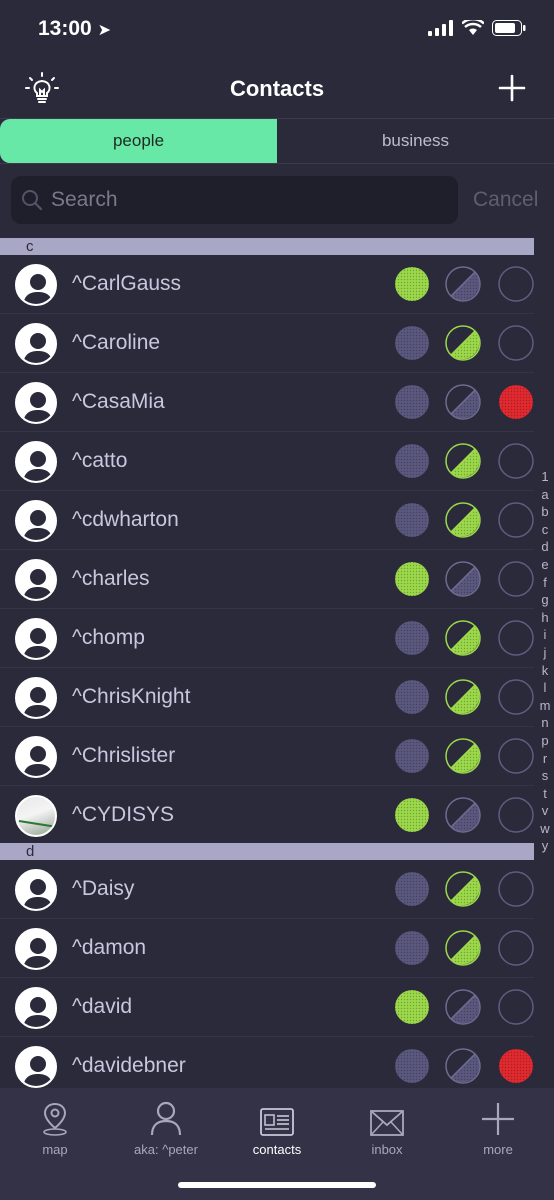  I want to click on index-letter: p, so click(544, 741).